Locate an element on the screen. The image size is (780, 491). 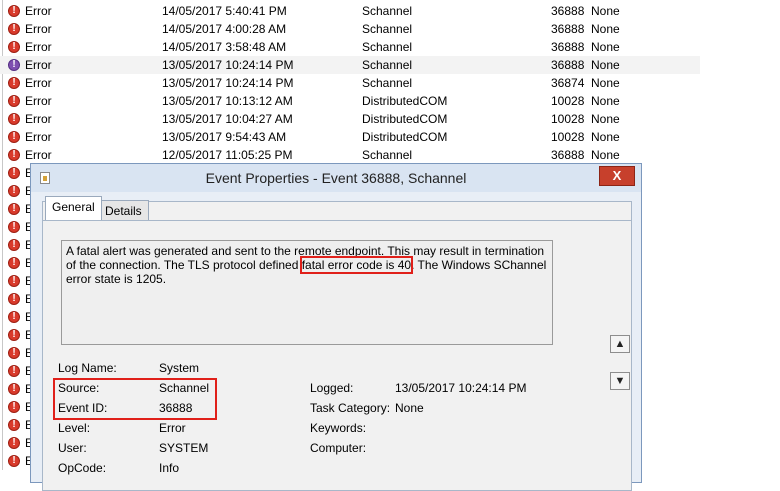
level-value: Error is located at coordinates (172, 428).